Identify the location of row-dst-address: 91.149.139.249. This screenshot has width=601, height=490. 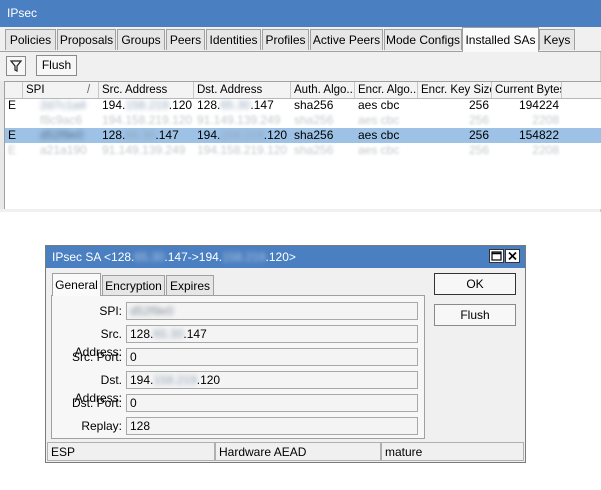
(239, 120).